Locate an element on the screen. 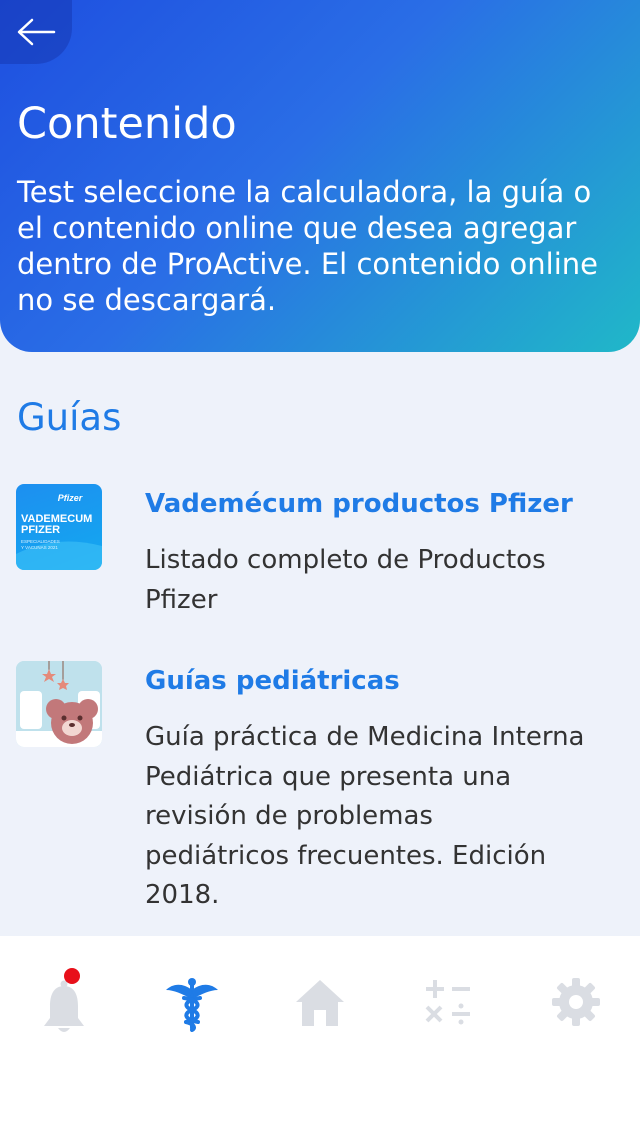  notification-badge is located at coordinates (72, 976).